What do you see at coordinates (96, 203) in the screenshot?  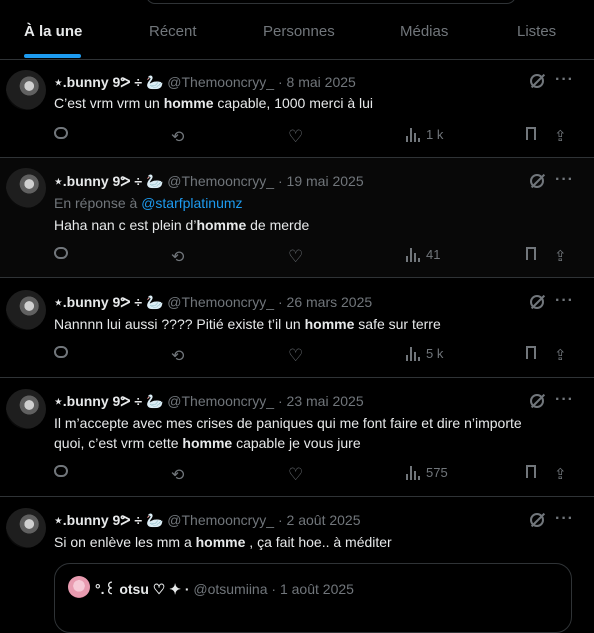 I see `reply-label: En réponse à` at bounding box center [96, 203].